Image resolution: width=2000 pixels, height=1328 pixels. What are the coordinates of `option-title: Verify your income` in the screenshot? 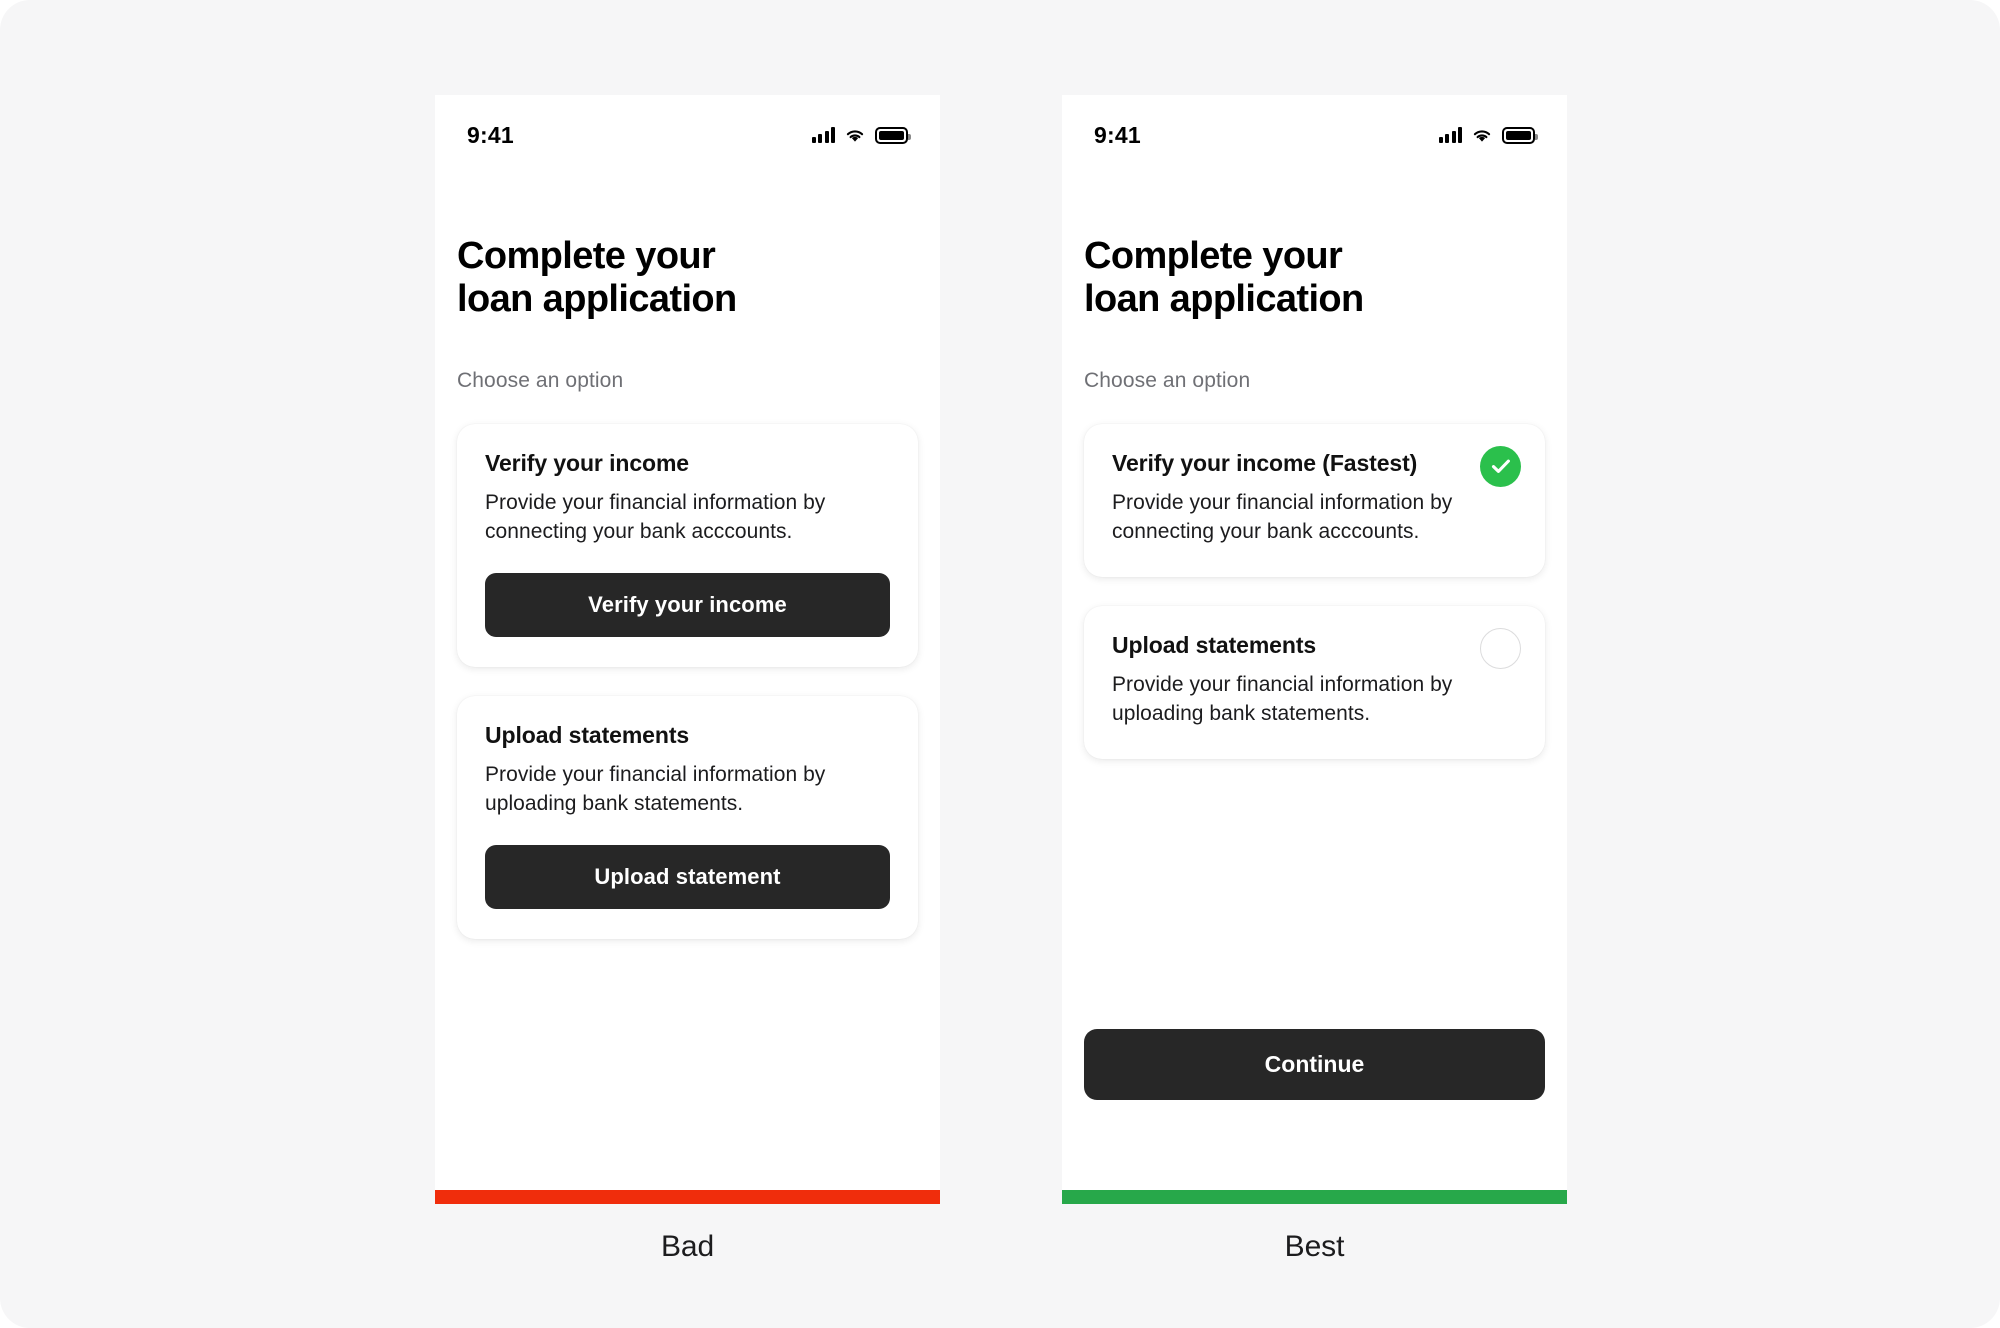 It's located at (587, 462).